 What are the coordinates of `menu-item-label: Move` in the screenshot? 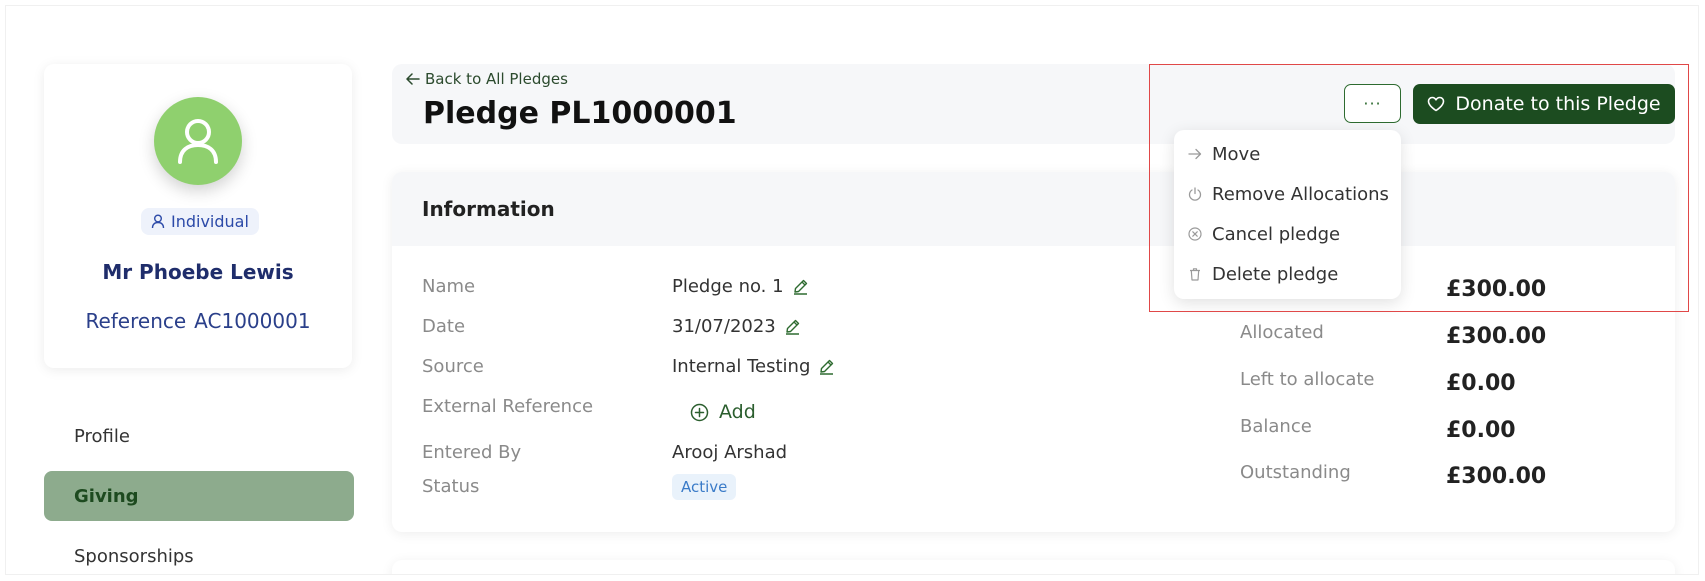 It's located at (1236, 154).